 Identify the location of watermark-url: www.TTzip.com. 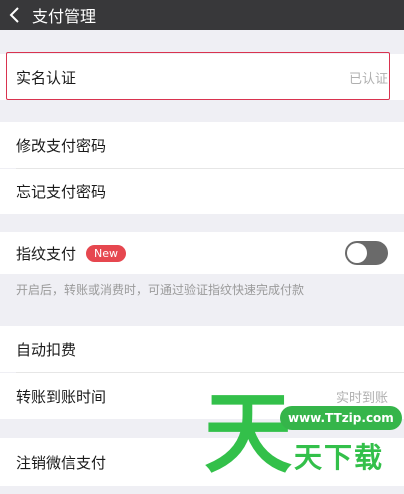
(341, 418).